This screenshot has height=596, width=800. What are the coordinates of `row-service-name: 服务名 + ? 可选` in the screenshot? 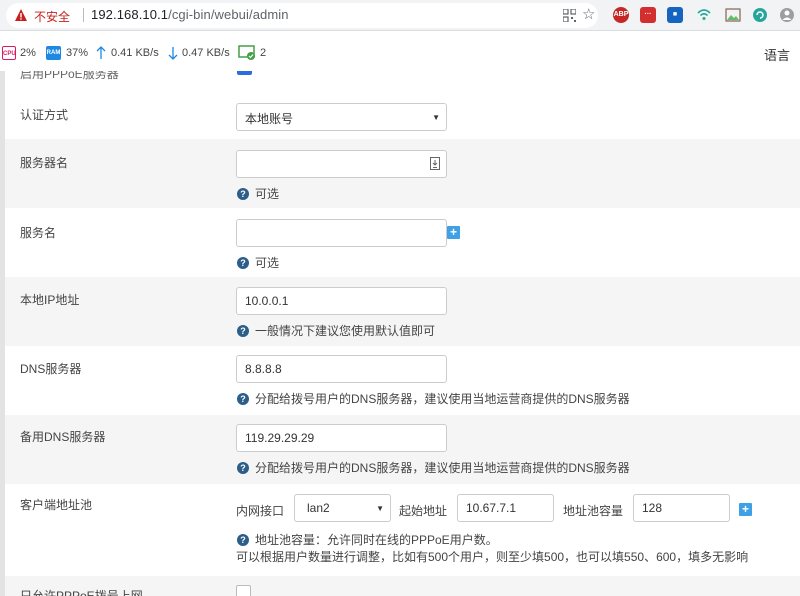 It's located at (402, 242).